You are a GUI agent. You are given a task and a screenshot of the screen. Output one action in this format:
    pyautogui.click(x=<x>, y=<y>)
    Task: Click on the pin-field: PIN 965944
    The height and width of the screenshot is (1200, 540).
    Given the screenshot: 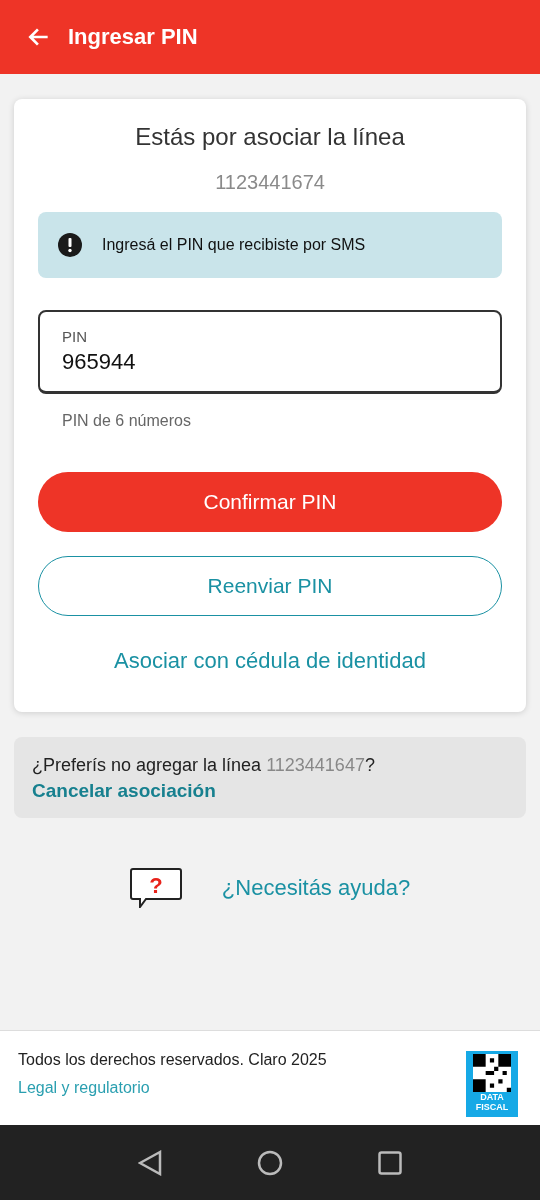 What is the action you would take?
    pyautogui.click(x=270, y=352)
    